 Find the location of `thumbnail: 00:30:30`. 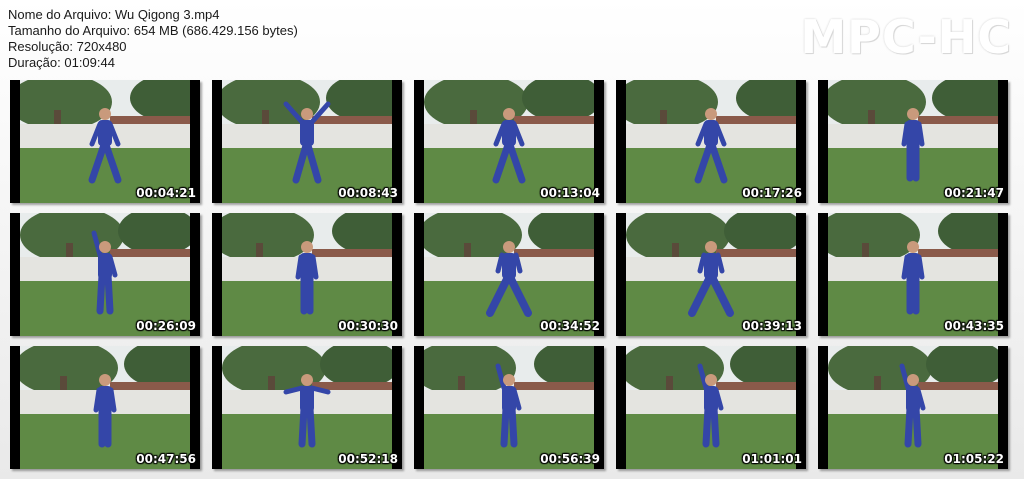

thumbnail: 00:30:30 is located at coordinates (307, 274).